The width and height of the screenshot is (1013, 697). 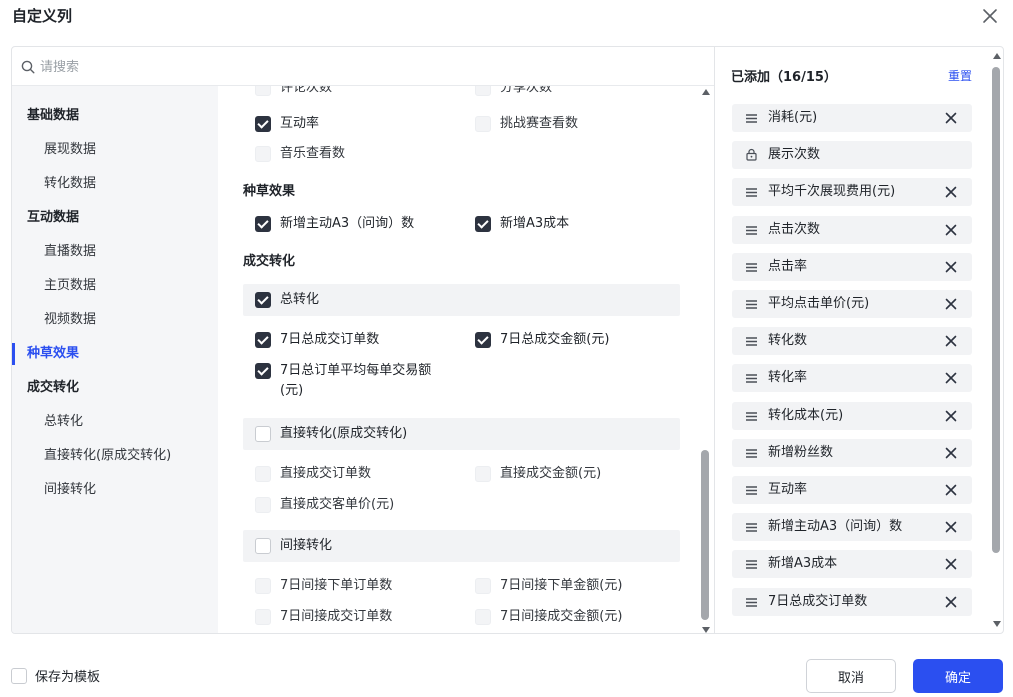 What do you see at coordinates (115, 422) in the screenshot?
I see `nav-item: 总转化` at bounding box center [115, 422].